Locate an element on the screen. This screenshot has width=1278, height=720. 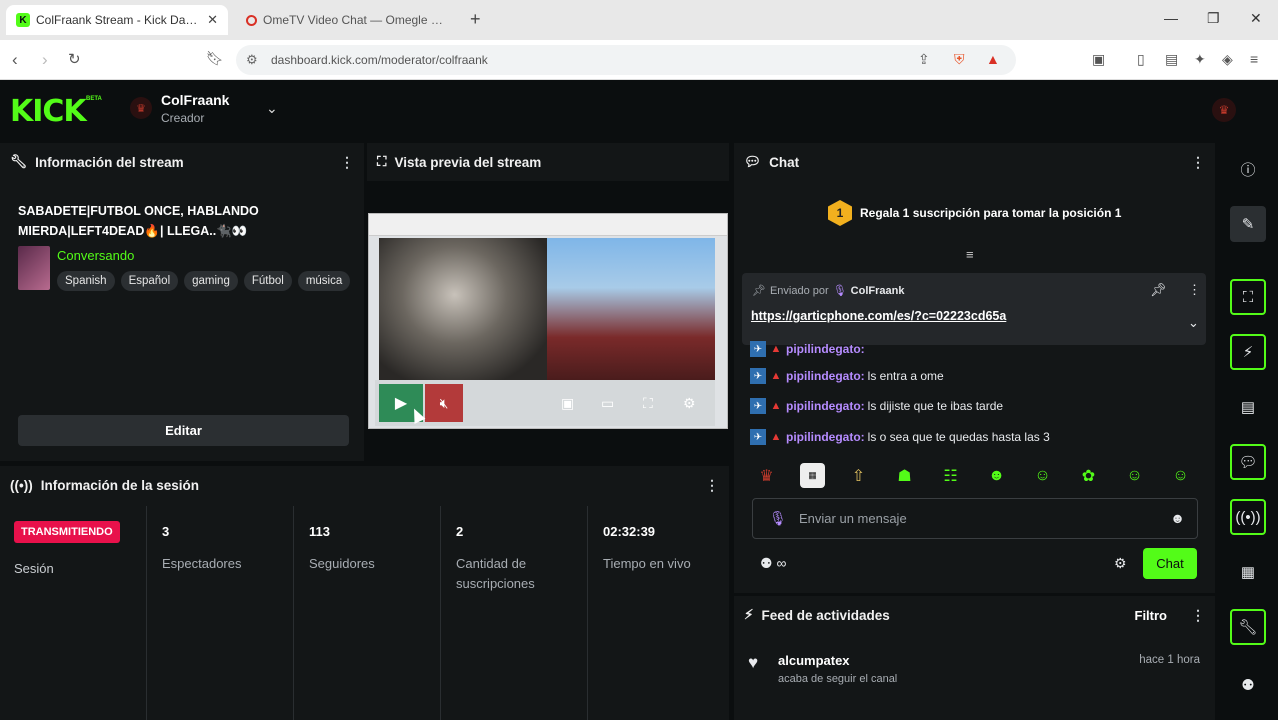
happy-emote-icon: ☺ is located at coordinates (1134, 475).